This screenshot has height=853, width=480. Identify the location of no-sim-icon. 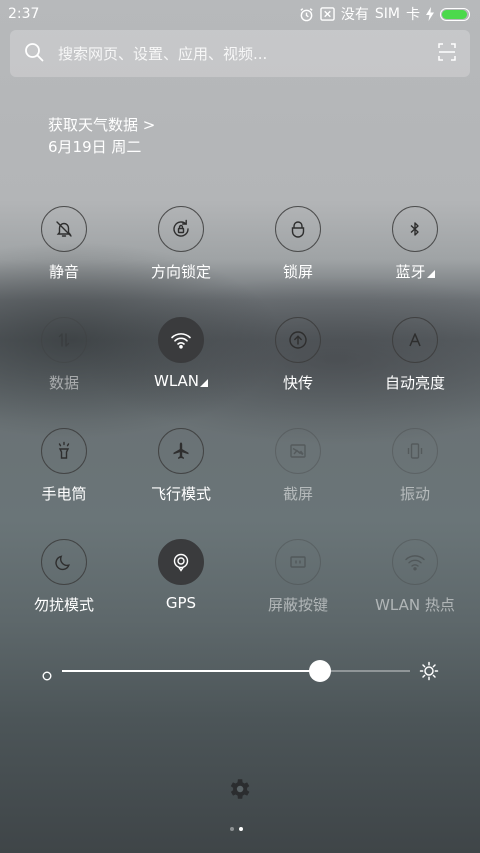
(327, 14).